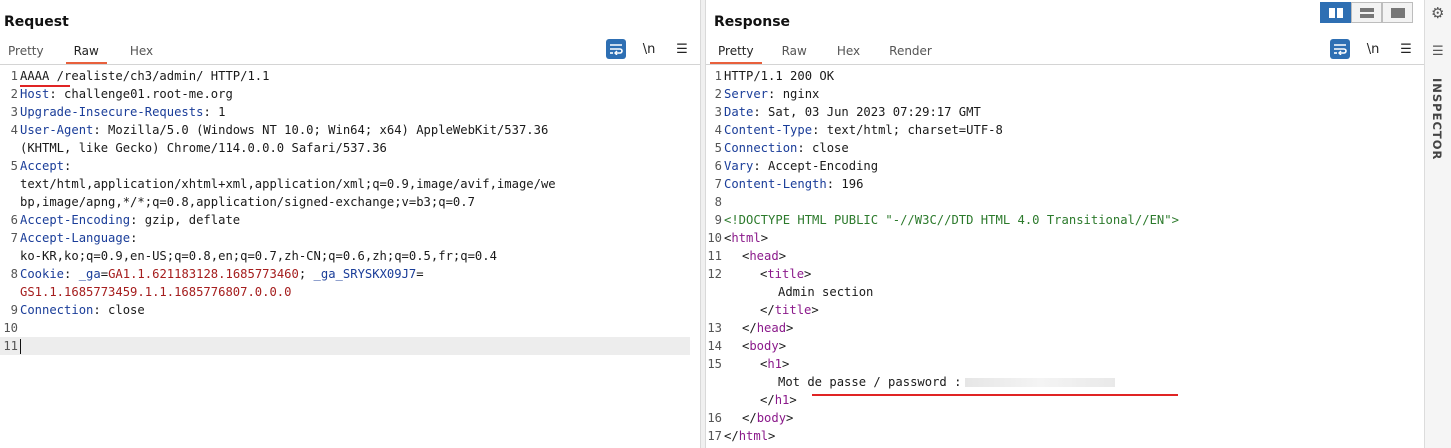 The width and height of the screenshot is (1451, 448). I want to click on code-line: 6 Vary: Accept-Encoding, so click(1065, 166).